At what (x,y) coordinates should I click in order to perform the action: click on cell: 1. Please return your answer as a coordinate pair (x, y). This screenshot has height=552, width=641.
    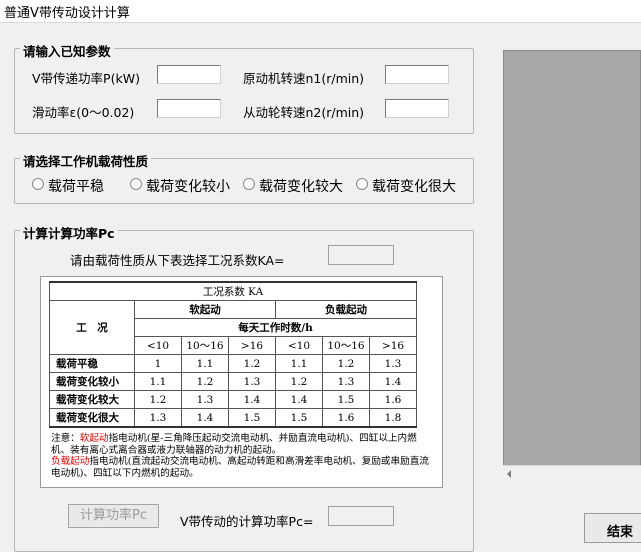
    Looking at the image, I should click on (158, 363).